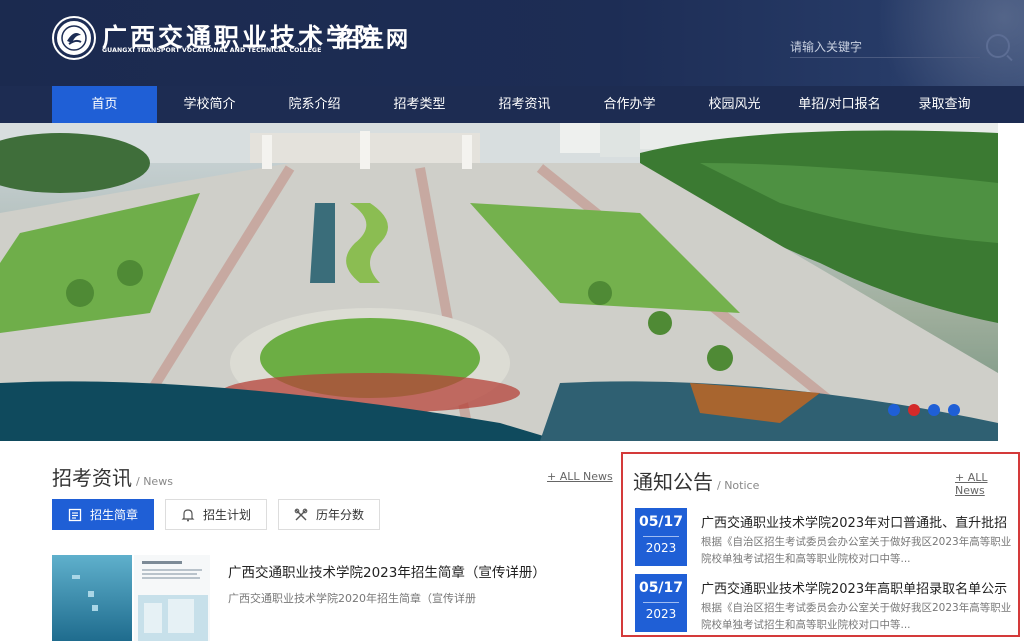  I want to click on nav-item-departments: 院系介绍, so click(314, 104).